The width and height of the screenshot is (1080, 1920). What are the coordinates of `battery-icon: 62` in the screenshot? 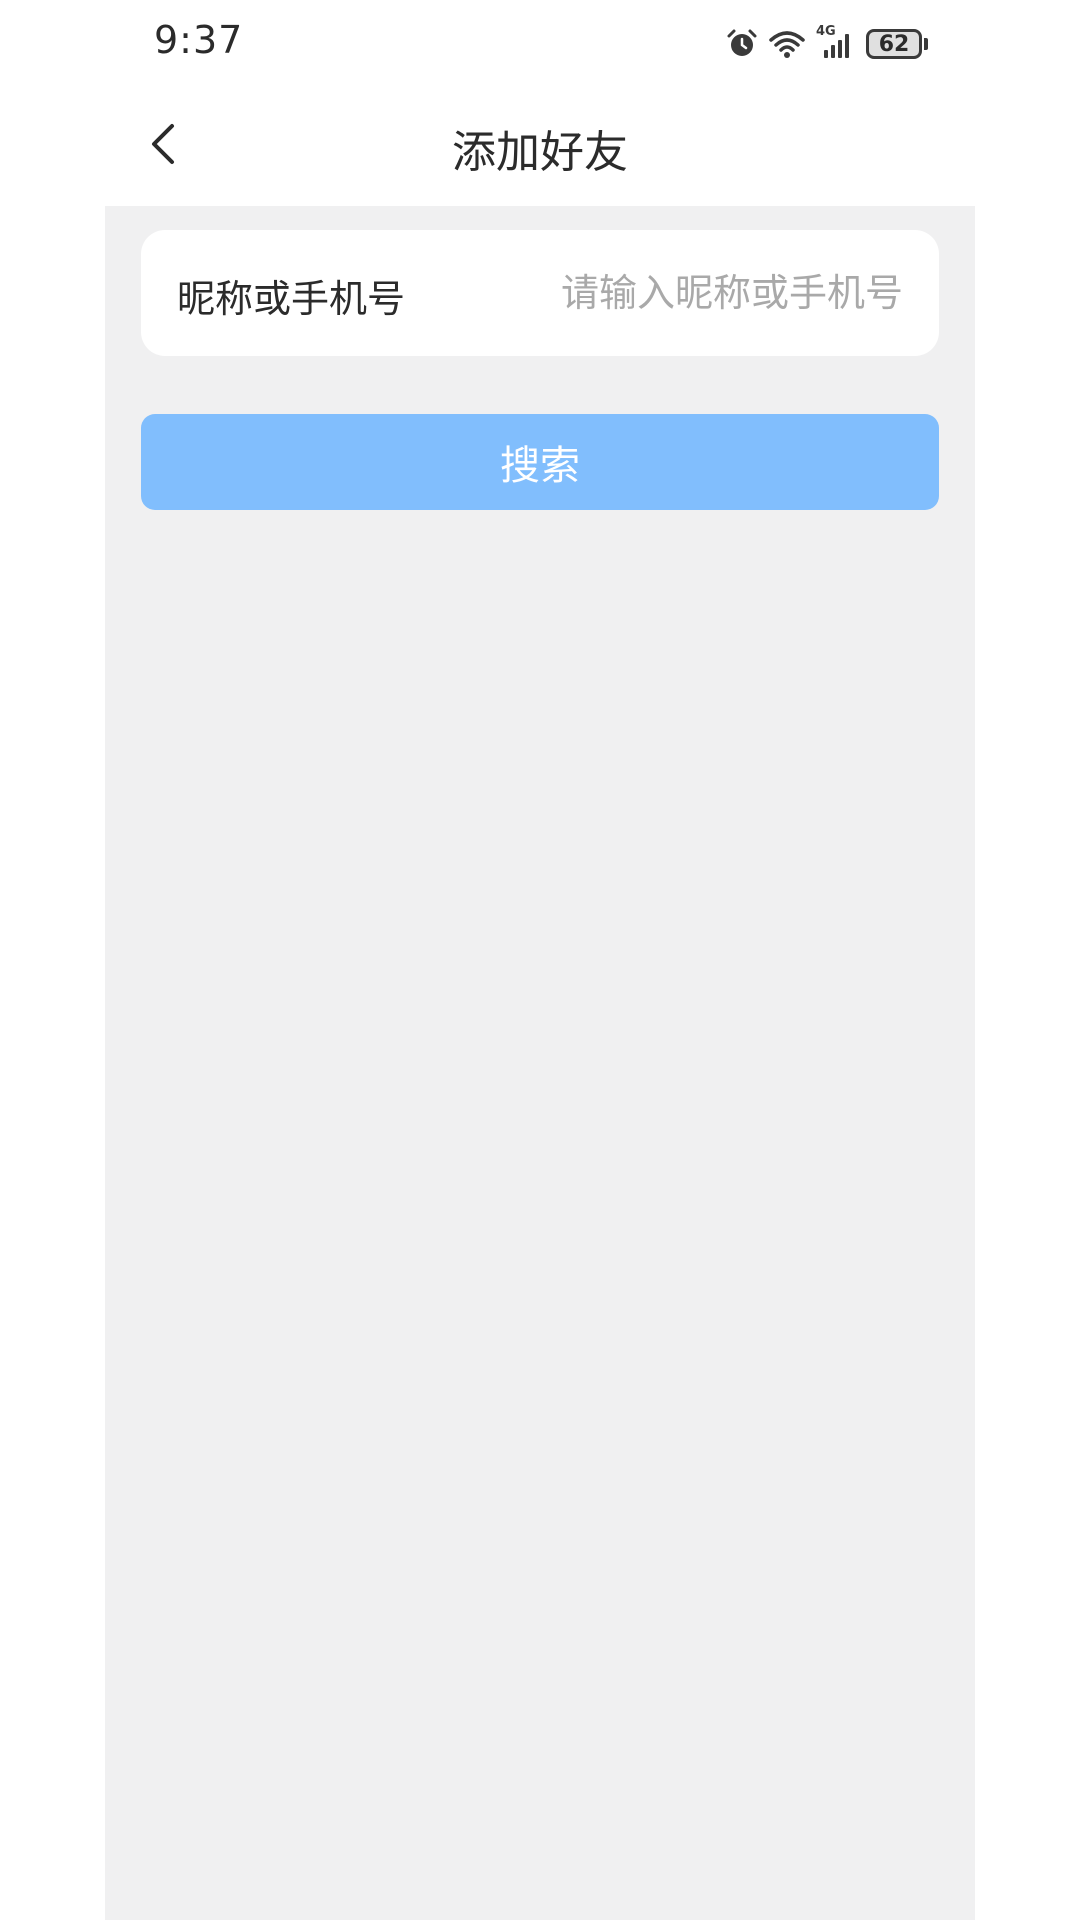 It's located at (897, 44).